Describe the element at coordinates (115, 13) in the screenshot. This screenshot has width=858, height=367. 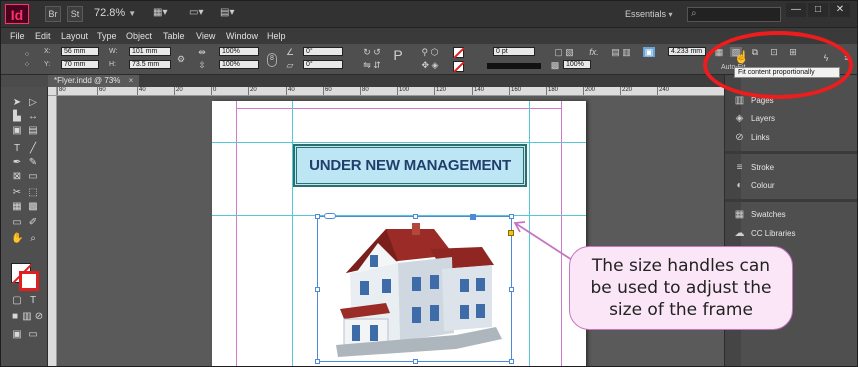
I see `zoom-level-dropdown: 72.8% ▼` at that location.